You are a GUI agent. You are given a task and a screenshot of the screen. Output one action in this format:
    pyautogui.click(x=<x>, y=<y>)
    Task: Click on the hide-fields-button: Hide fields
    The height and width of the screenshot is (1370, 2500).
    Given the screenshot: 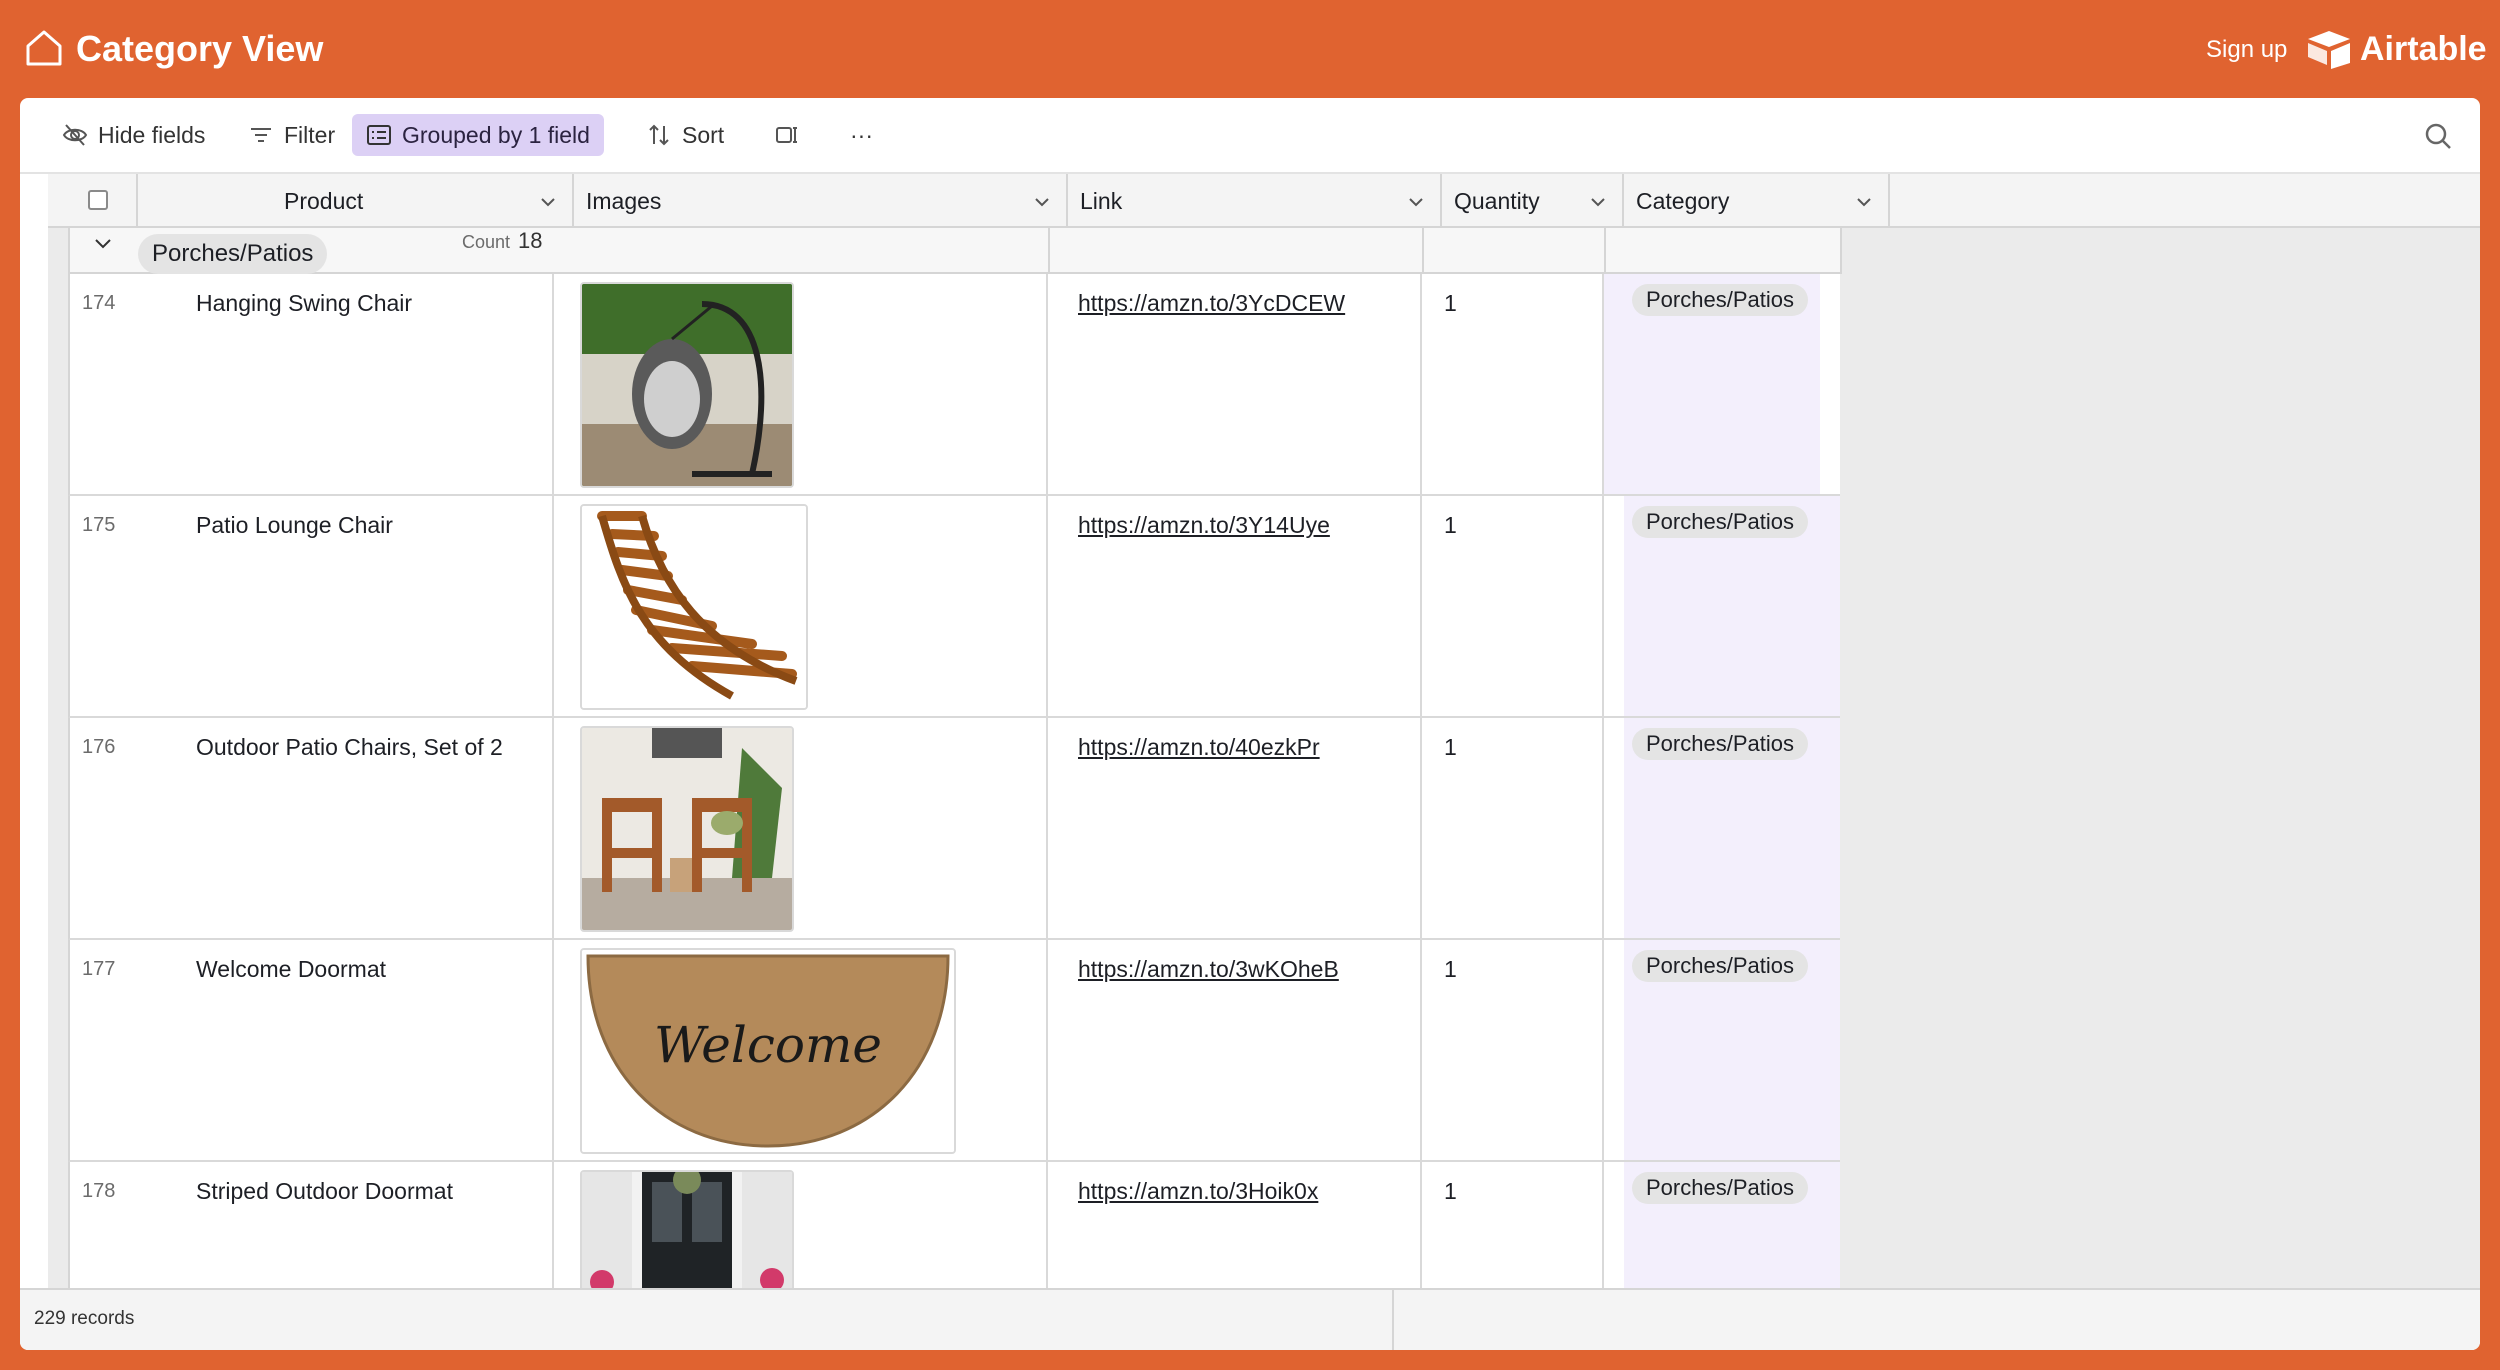 What is the action you would take?
    pyautogui.click(x=133, y=135)
    